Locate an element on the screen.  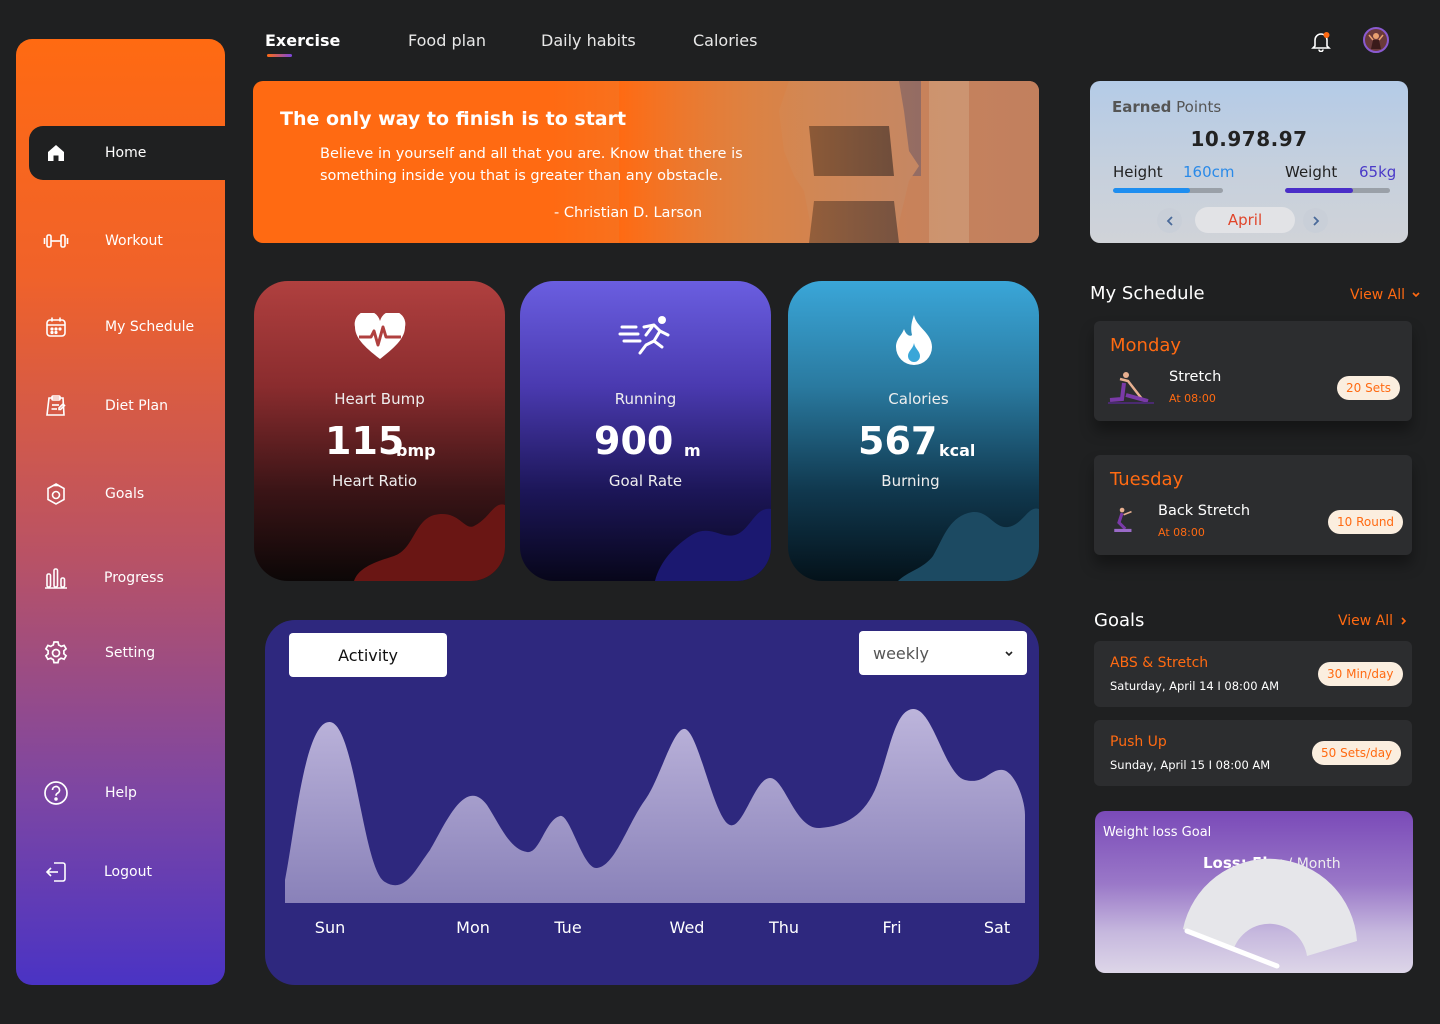
sidebar-item-home: Home is located at coordinates (127, 153).